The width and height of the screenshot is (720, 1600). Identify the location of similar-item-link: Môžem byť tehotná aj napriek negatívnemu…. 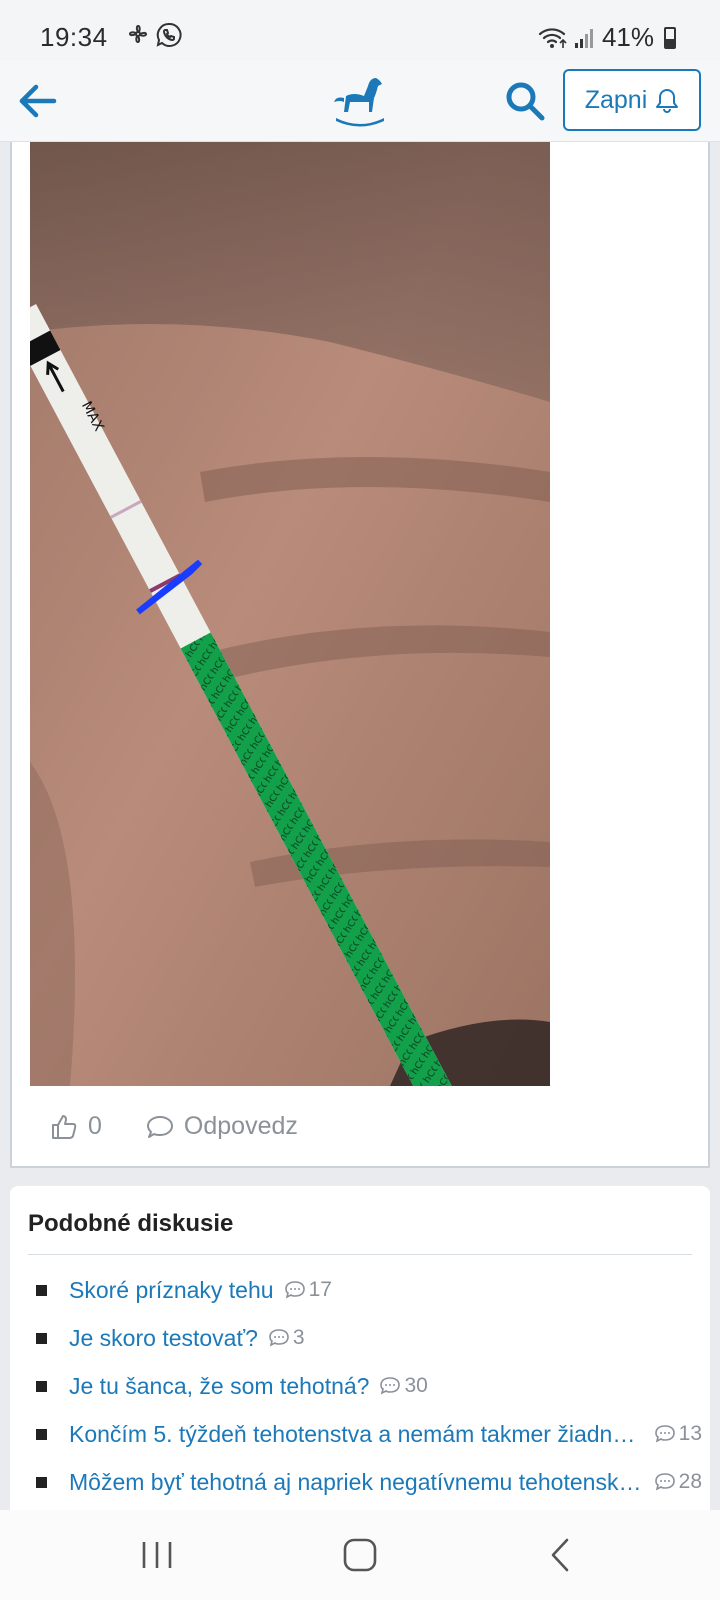
(356, 1482).